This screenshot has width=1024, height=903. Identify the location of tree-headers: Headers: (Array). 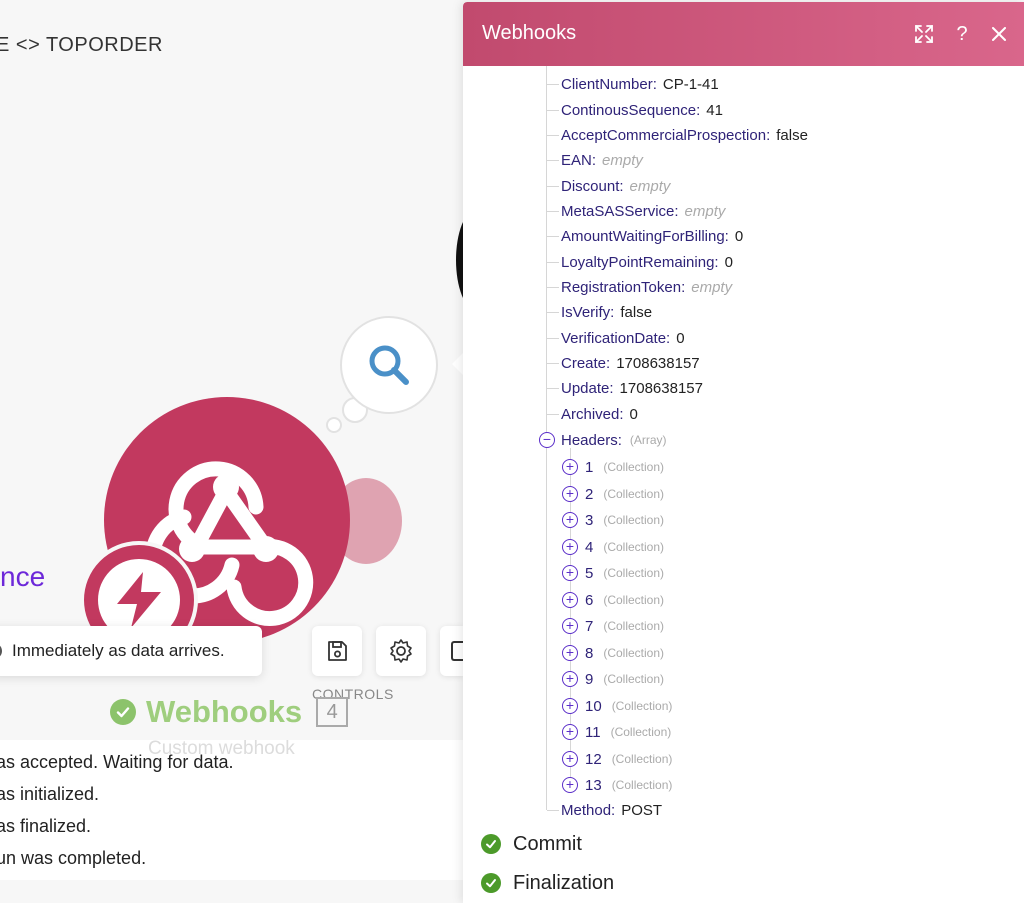
(614, 440).